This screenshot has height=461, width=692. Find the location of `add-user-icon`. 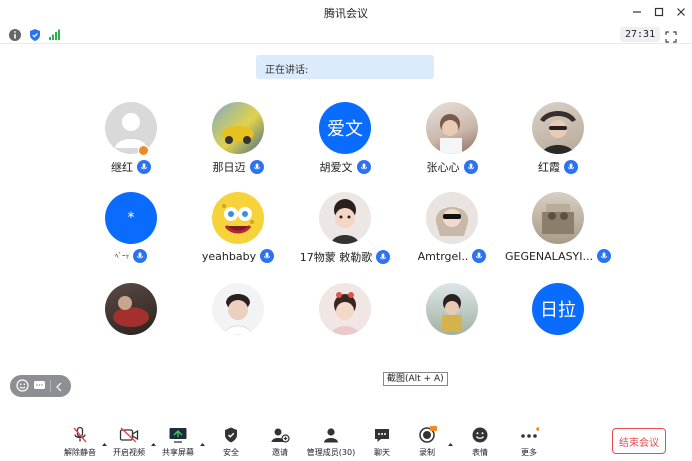

add-user-icon is located at coordinates (280, 435).